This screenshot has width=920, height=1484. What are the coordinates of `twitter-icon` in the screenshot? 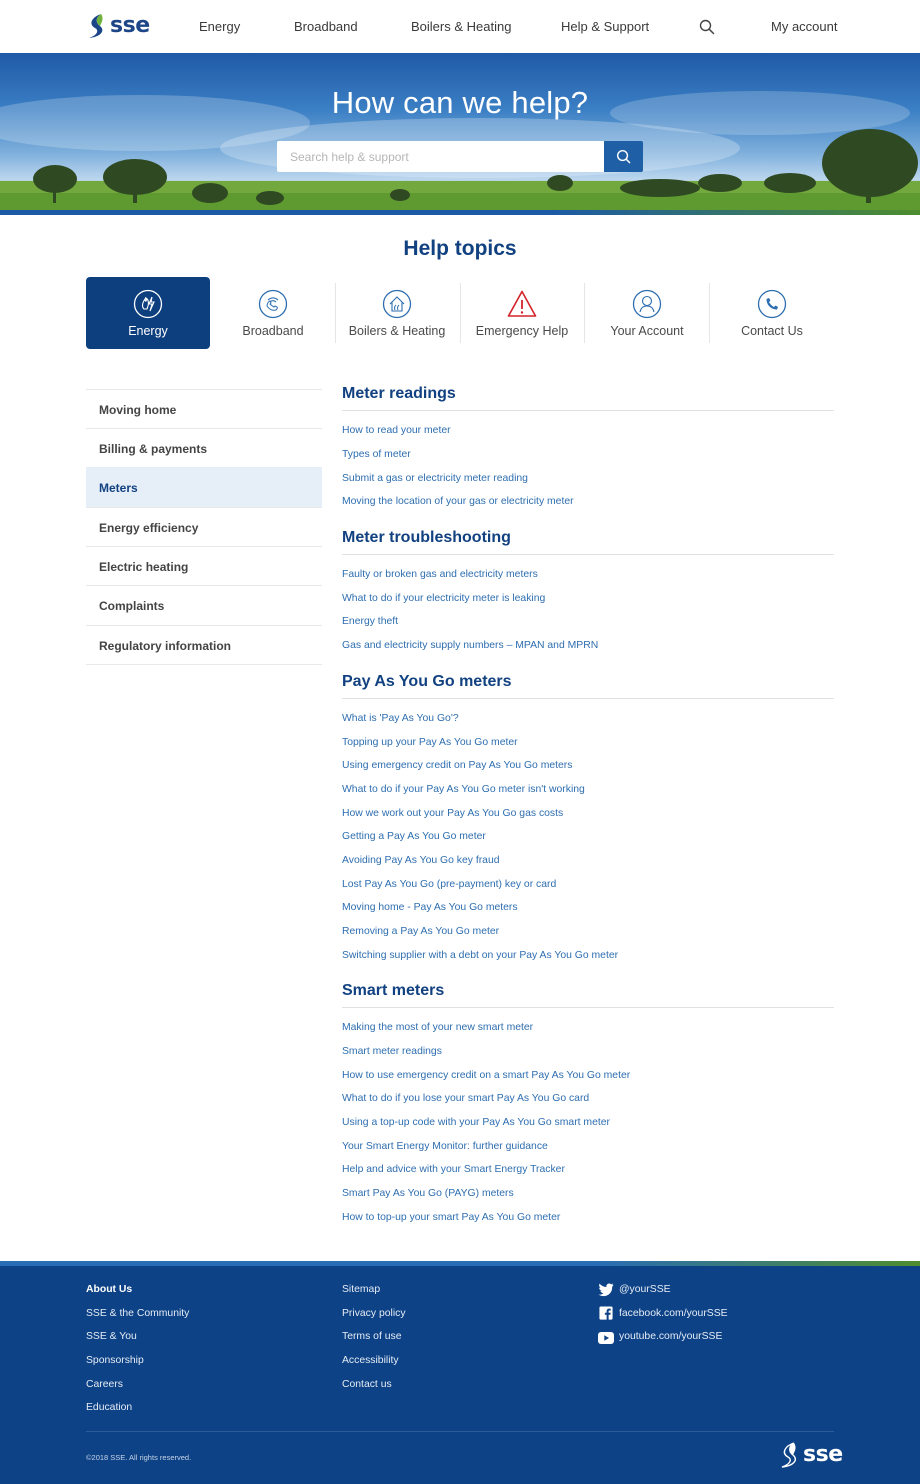 It's located at (606, 1290).